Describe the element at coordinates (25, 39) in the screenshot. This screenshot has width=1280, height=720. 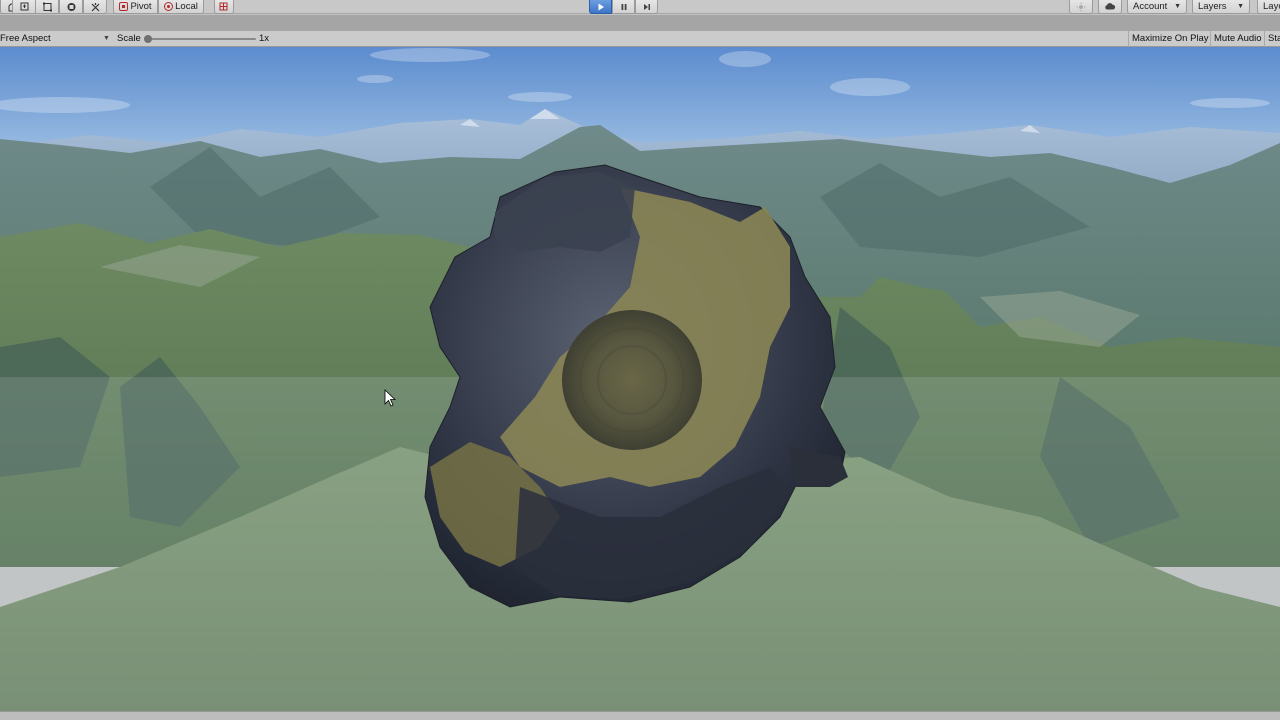
I see `aspect-dropdown: Free Aspect` at that location.